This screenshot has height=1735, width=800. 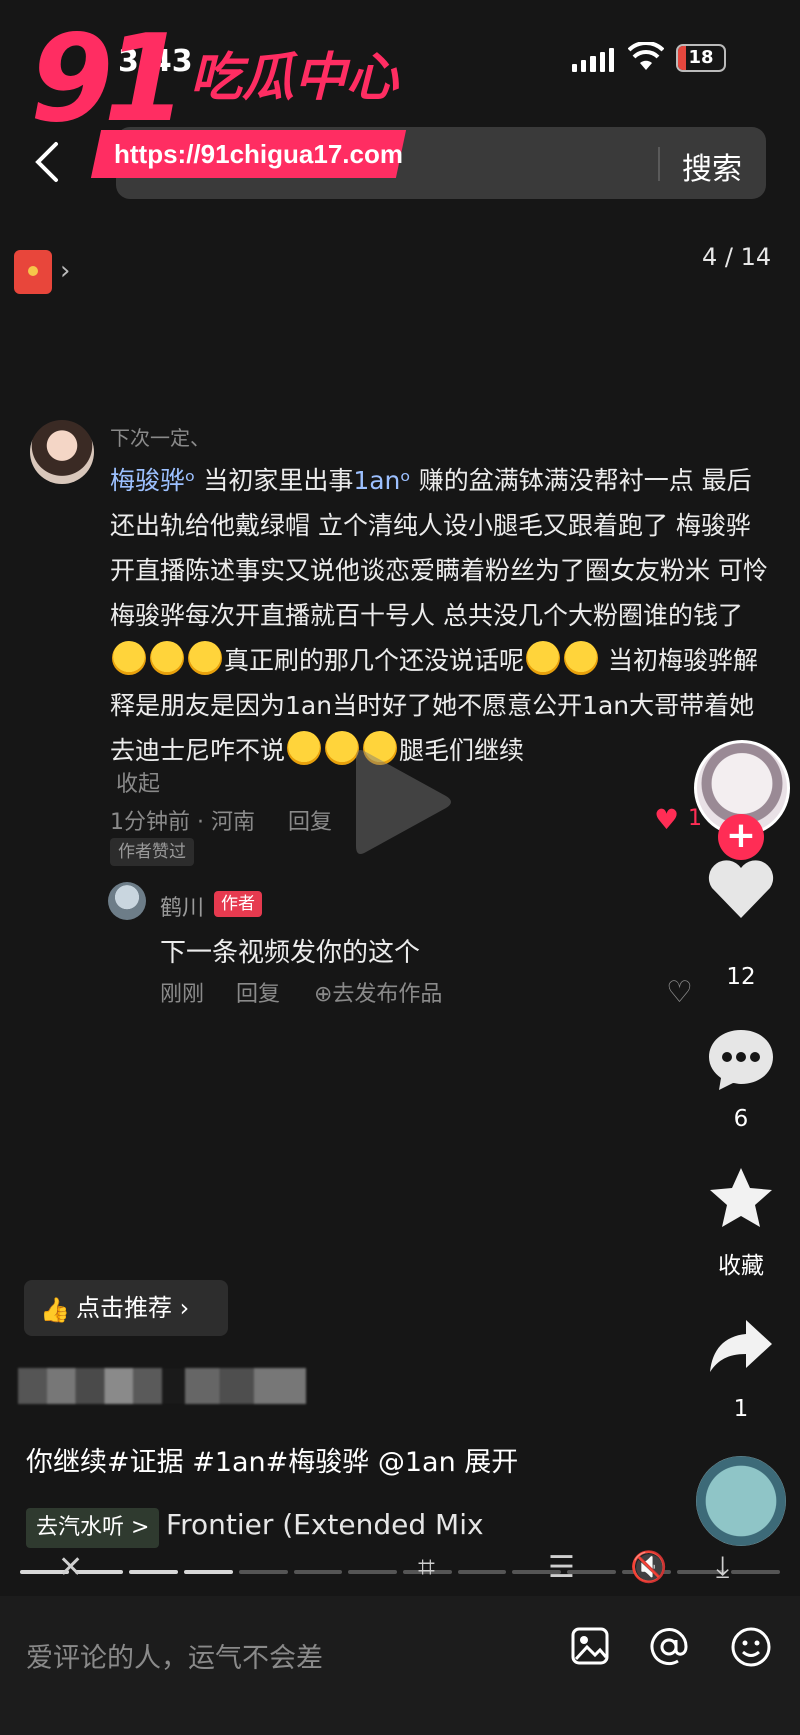 What do you see at coordinates (138, 782) in the screenshot?
I see `collapse-button: 收起` at bounding box center [138, 782].